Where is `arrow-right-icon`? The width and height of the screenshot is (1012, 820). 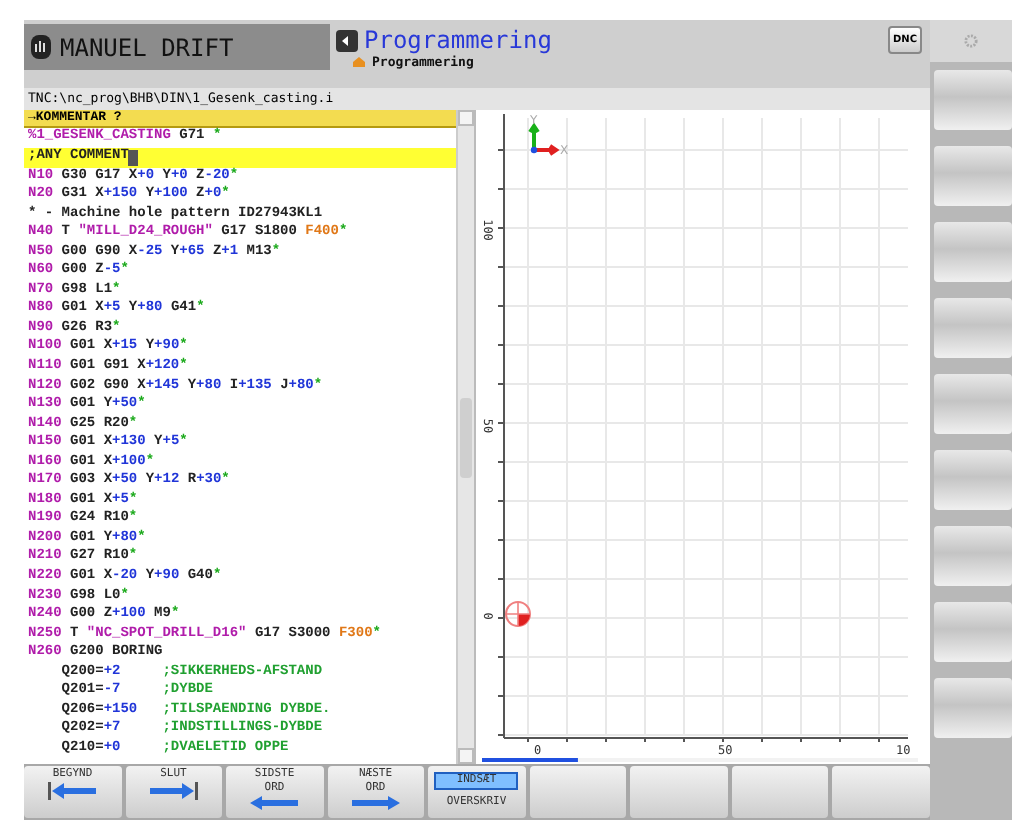 arrow-right-icon is located at coordinates (375, 803).